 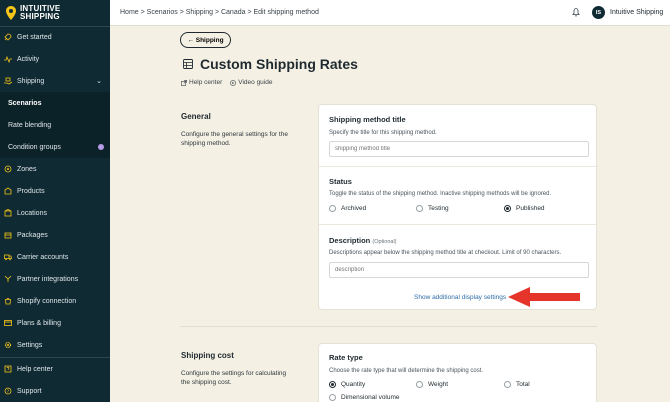 I want to click on sidebar-item-shopify-connection: Shopify connection, so click(x=55, y=301).